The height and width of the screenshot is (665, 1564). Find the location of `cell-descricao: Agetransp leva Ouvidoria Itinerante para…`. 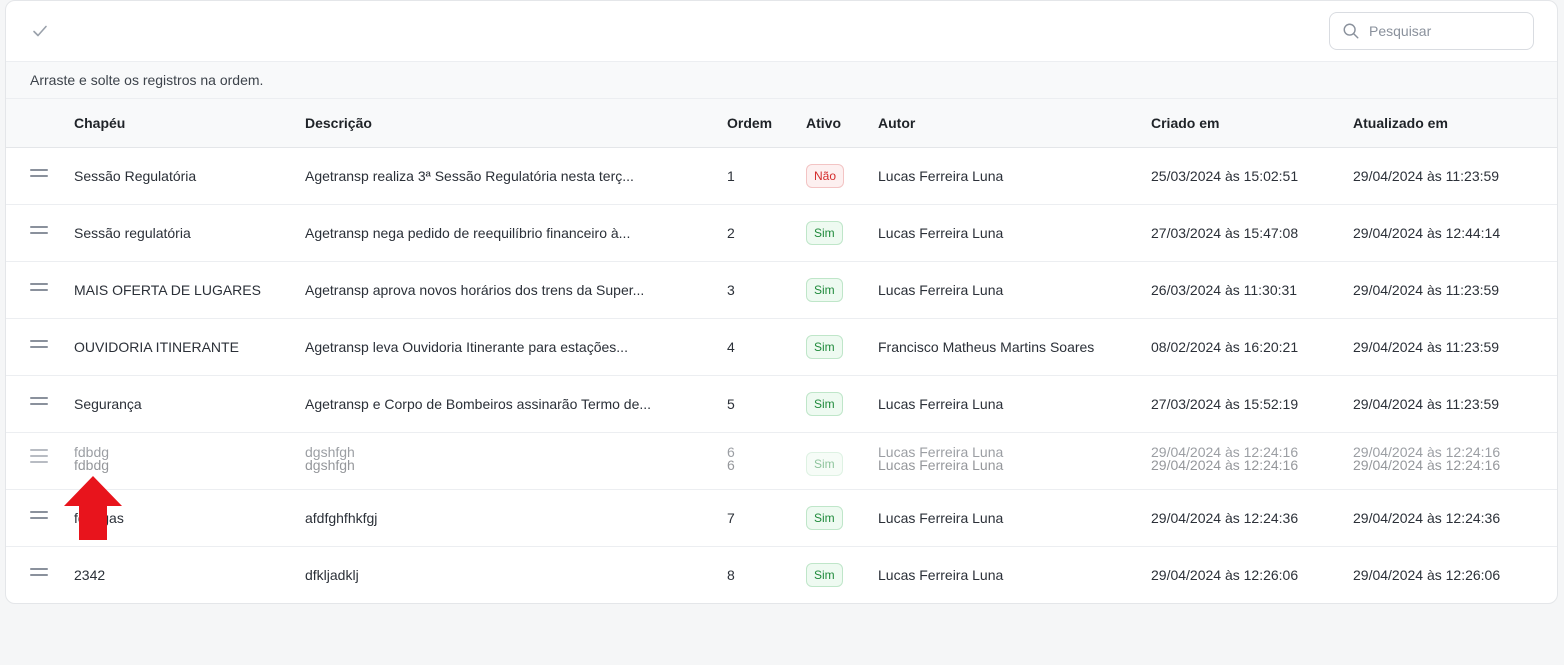

cell-descricao: Agetransp leva Ouvidoria Itinerante para… is located at coordinates (466, 347).